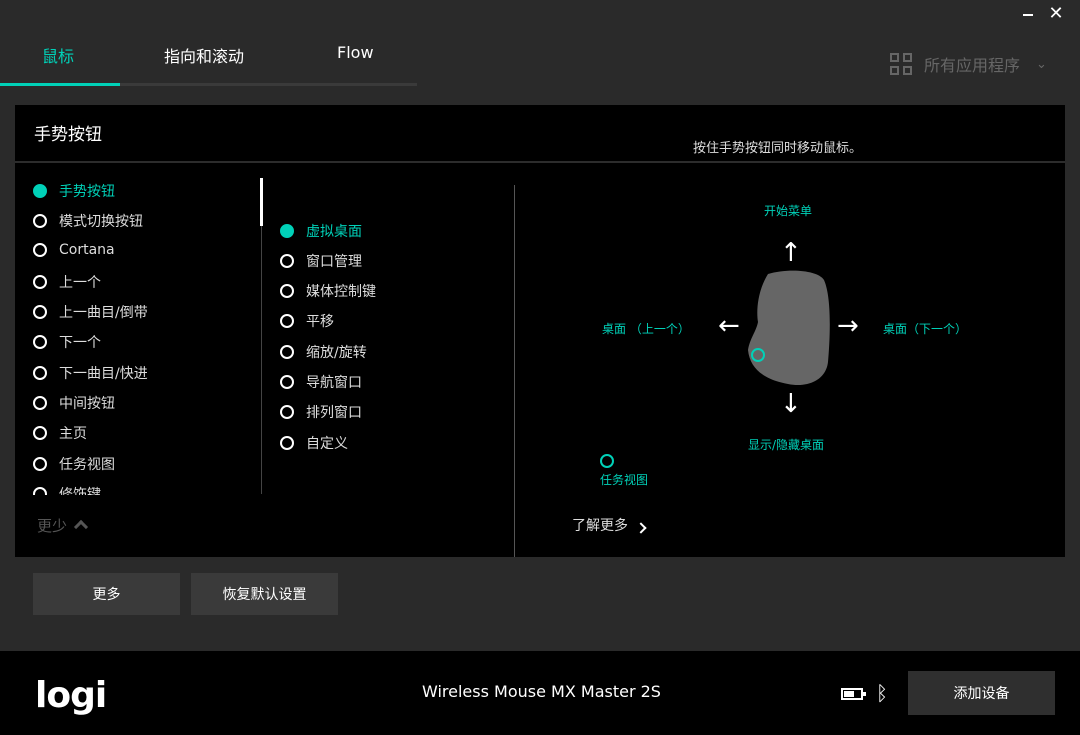  Describe the element at coordinates (74, 403) in the screenshot. I see `button-list-item: 中间按钮` at that location.